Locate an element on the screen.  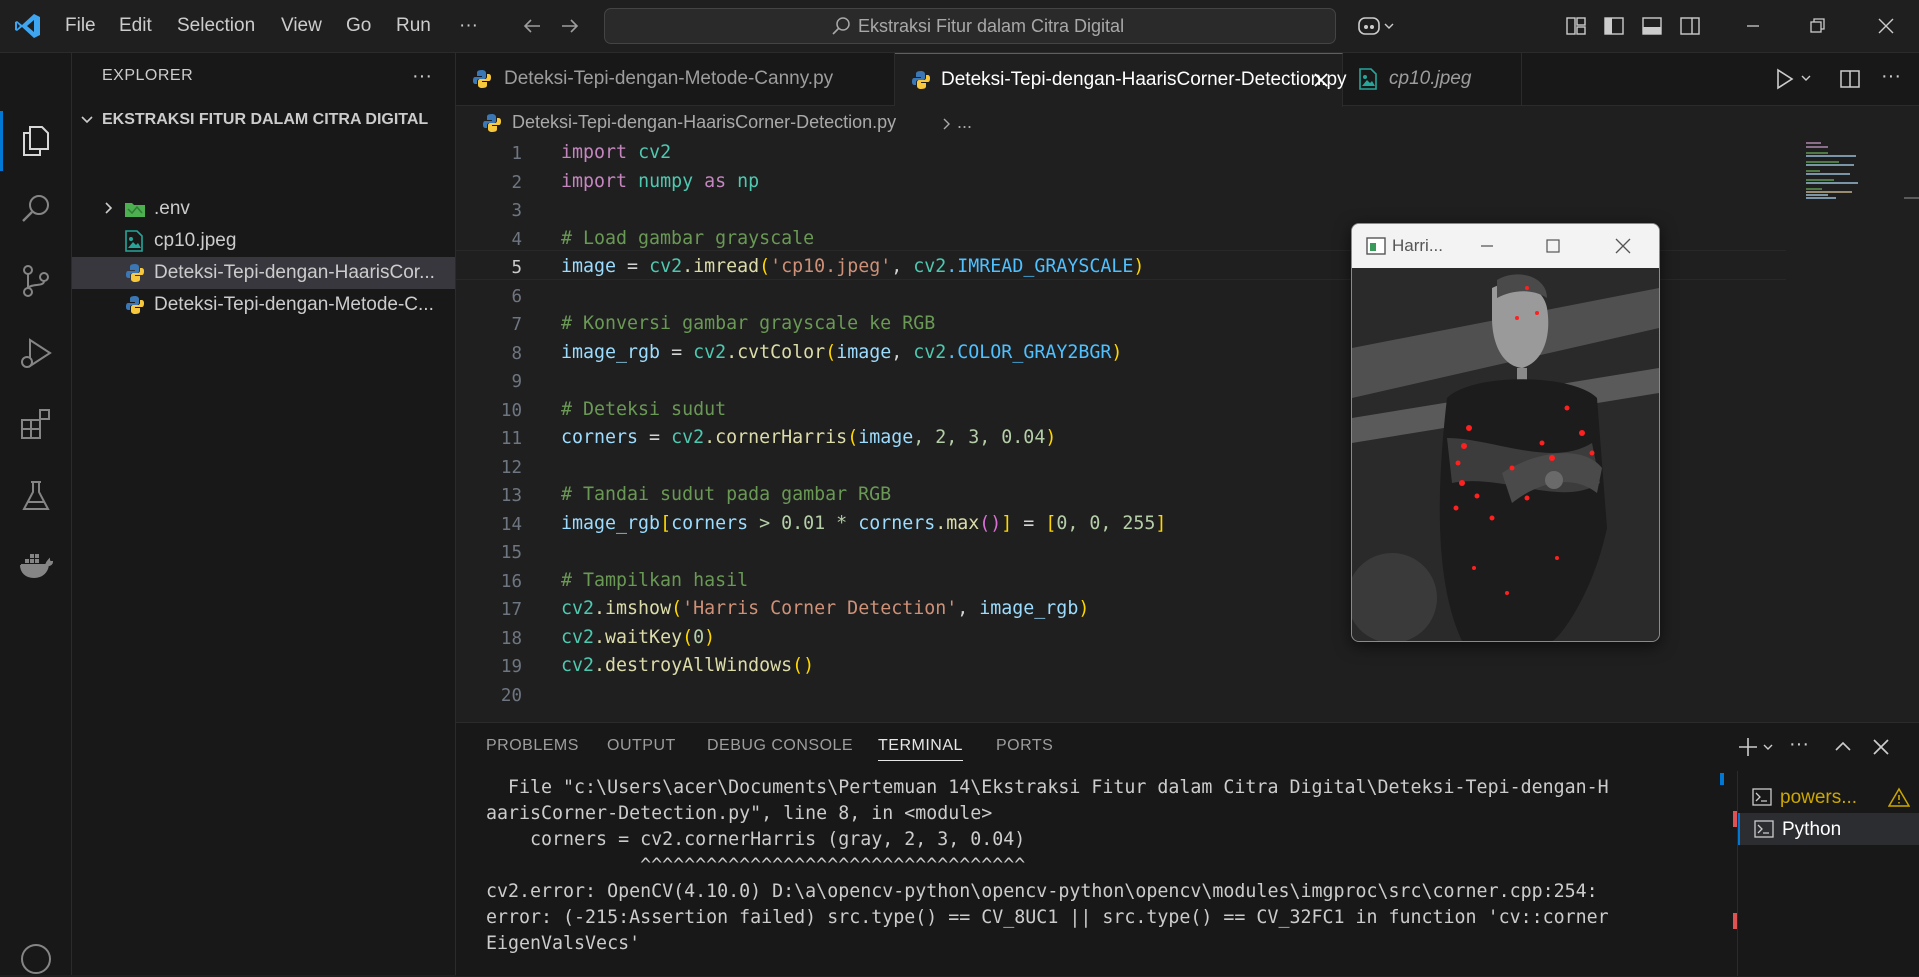
panel-tab-ports: PORTS is located at coordinates (1024, 746).